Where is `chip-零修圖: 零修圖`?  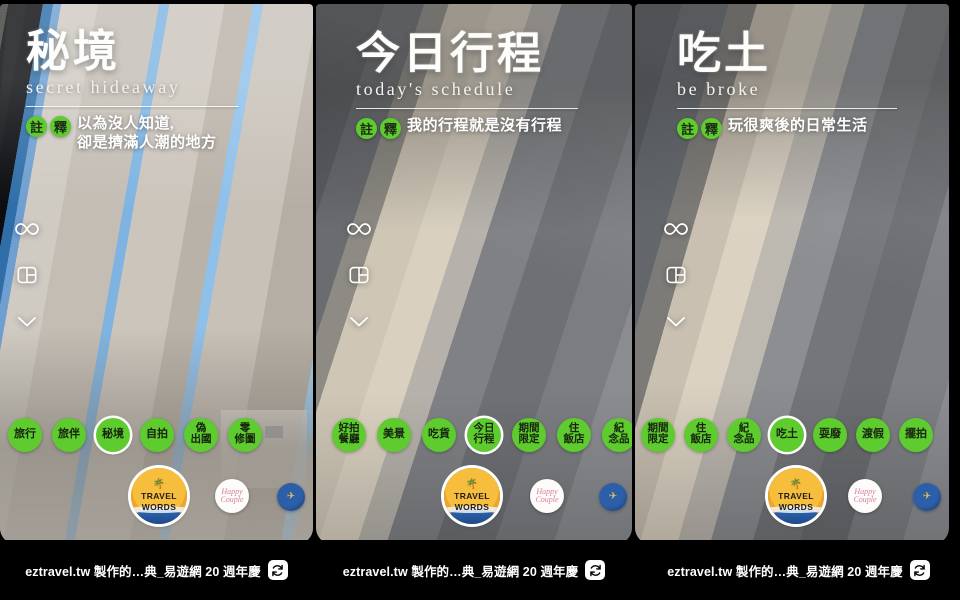
chip-零修圖: 零修圖 is located at coordinates (245, 435).